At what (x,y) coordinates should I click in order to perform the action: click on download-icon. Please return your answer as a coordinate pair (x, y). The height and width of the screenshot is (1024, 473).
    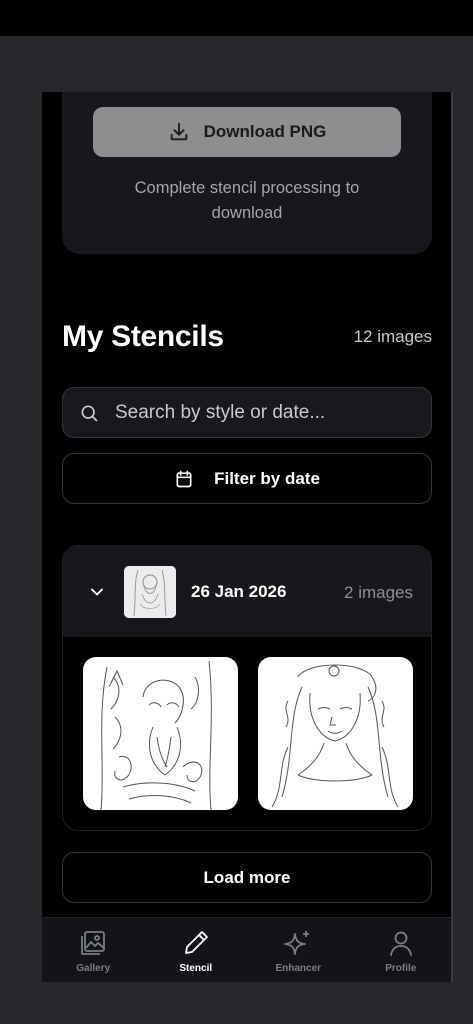
    Looking at the image, I should click on (178, 131).